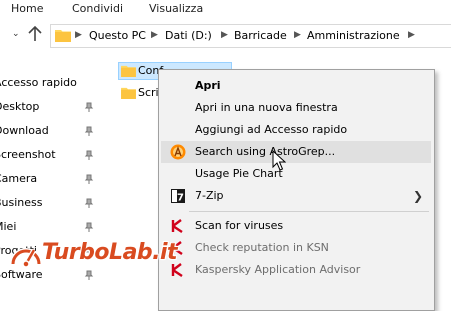 Image resolution: width=451 pixels, height=311 pixels. I want to click on turbolab-logo-icon, so click(26, 258).